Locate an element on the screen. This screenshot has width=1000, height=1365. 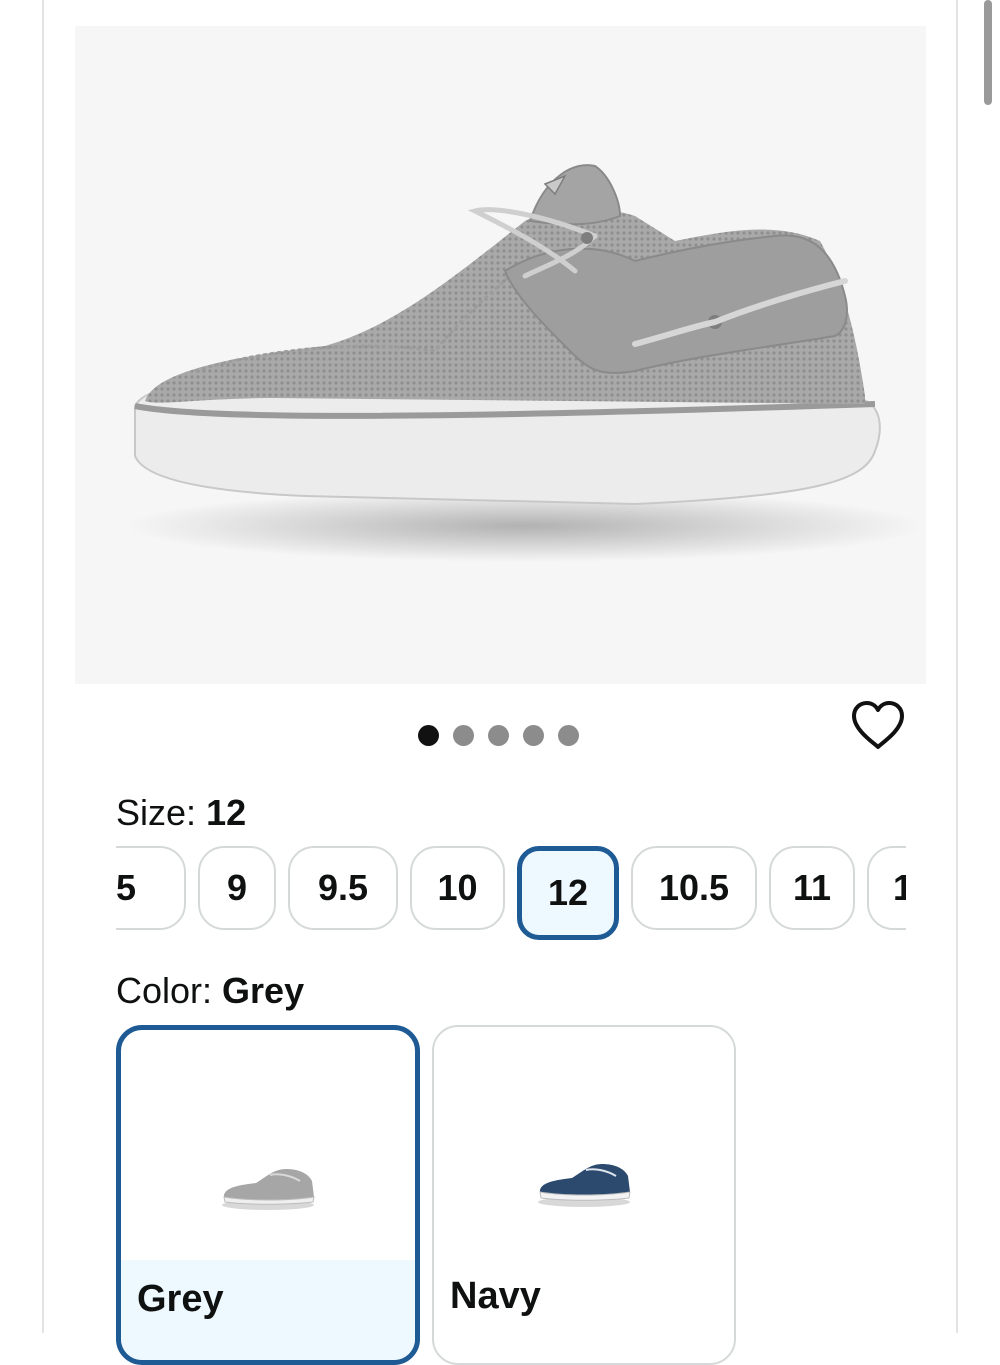
color-label-line: Color: Grey is located at coordinates (210, 991).